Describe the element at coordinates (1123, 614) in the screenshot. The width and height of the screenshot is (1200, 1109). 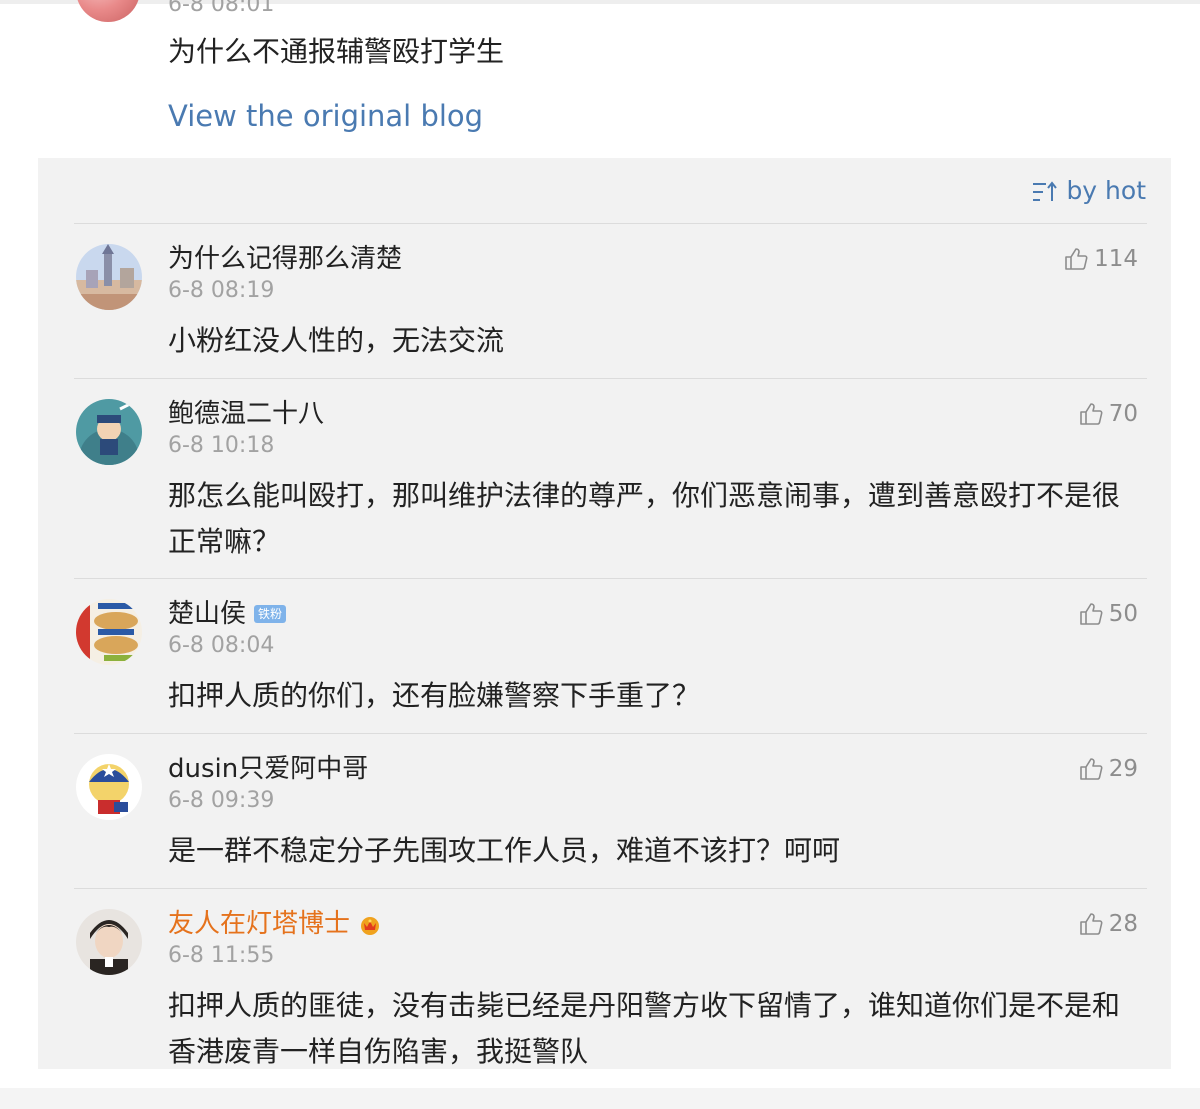
I see `like-count: 50` at that location.